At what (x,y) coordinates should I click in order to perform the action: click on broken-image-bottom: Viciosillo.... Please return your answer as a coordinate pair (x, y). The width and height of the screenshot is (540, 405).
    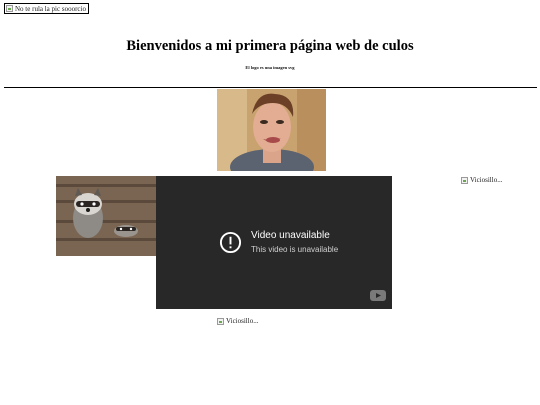
    Looking at the image, I should click on (237, 321).